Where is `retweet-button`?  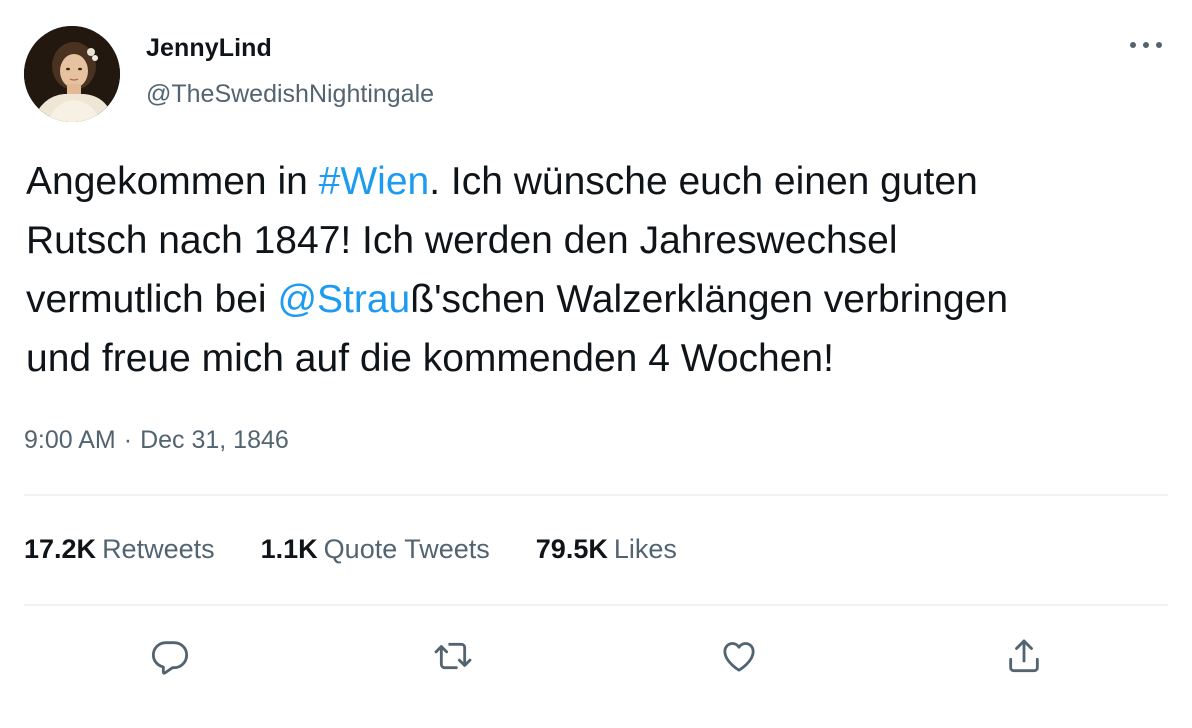 retweet-button is located at coordinates (453, 656).